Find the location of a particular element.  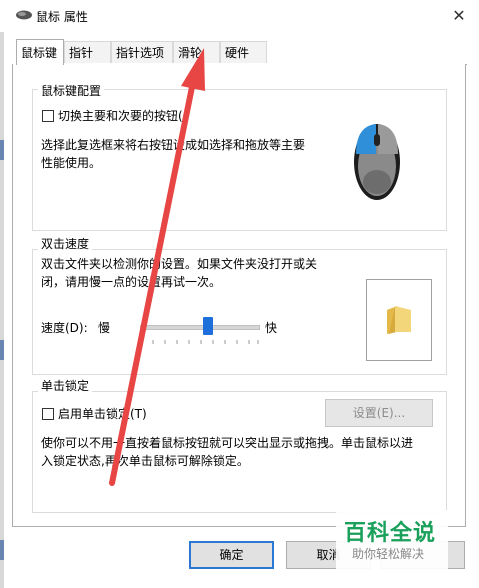

watermark-subtitle: 助你轻松解决 is located at coordinates (388, 554).